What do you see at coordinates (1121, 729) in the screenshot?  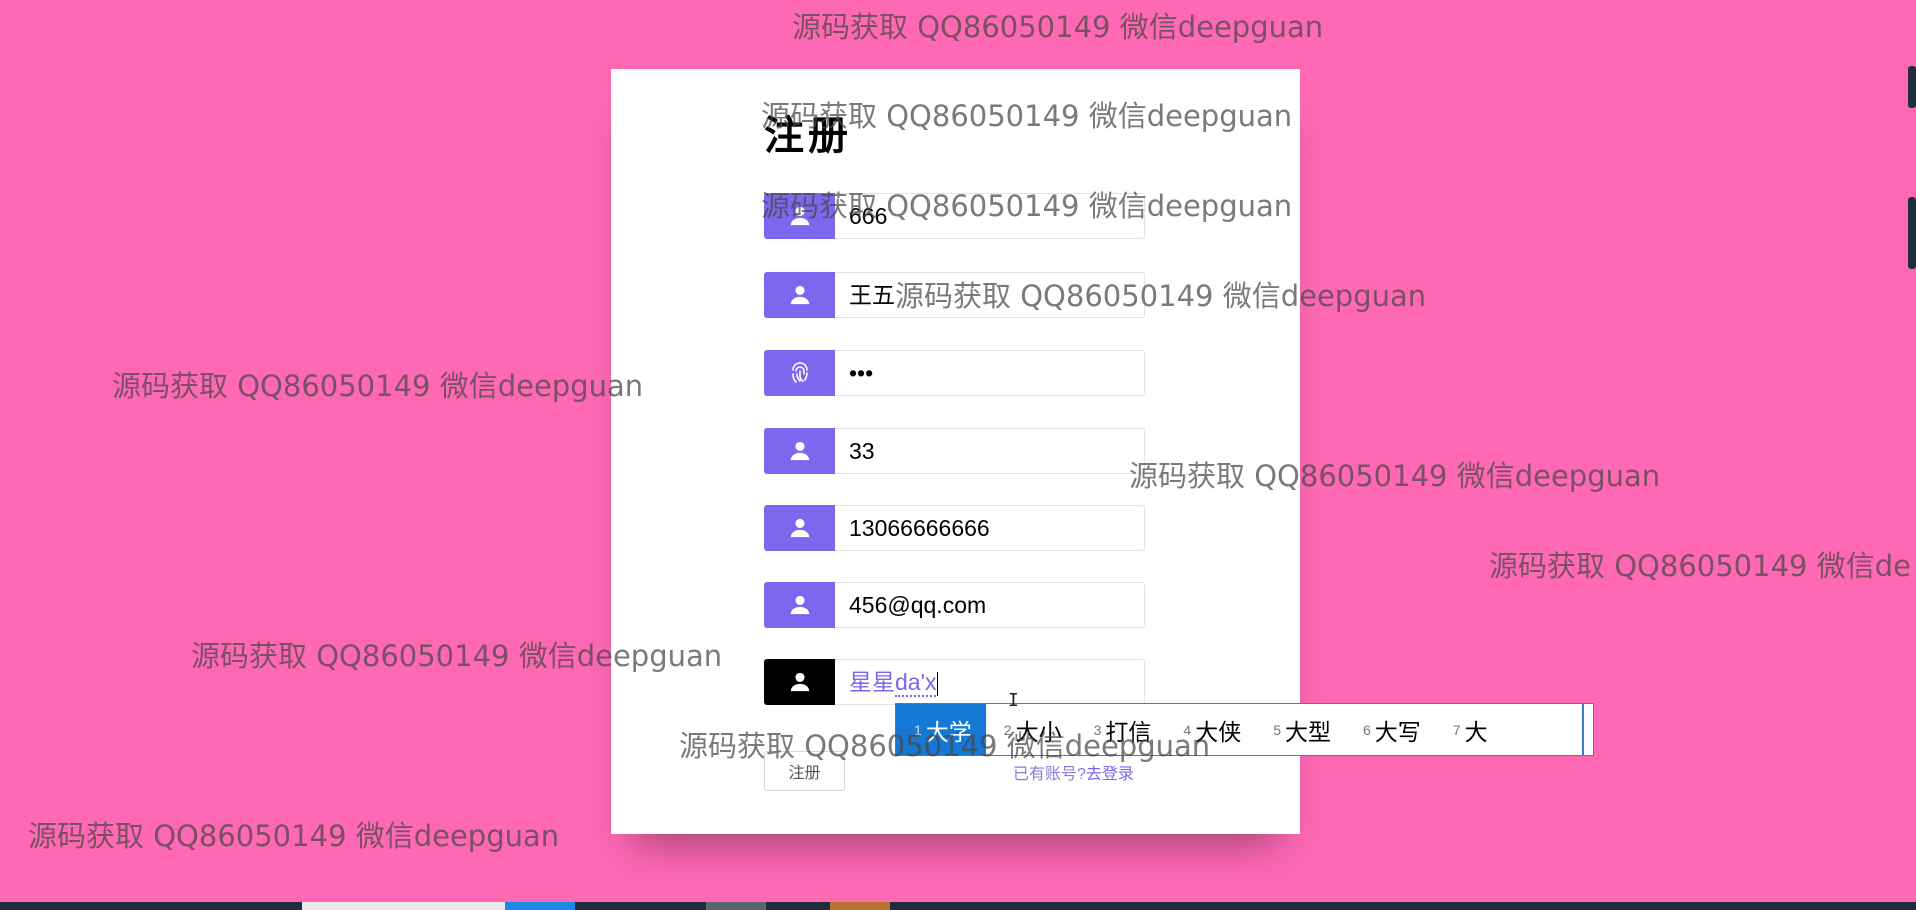 I see `ime-candidate: 3 打信` at bounding box center [1121, 729].